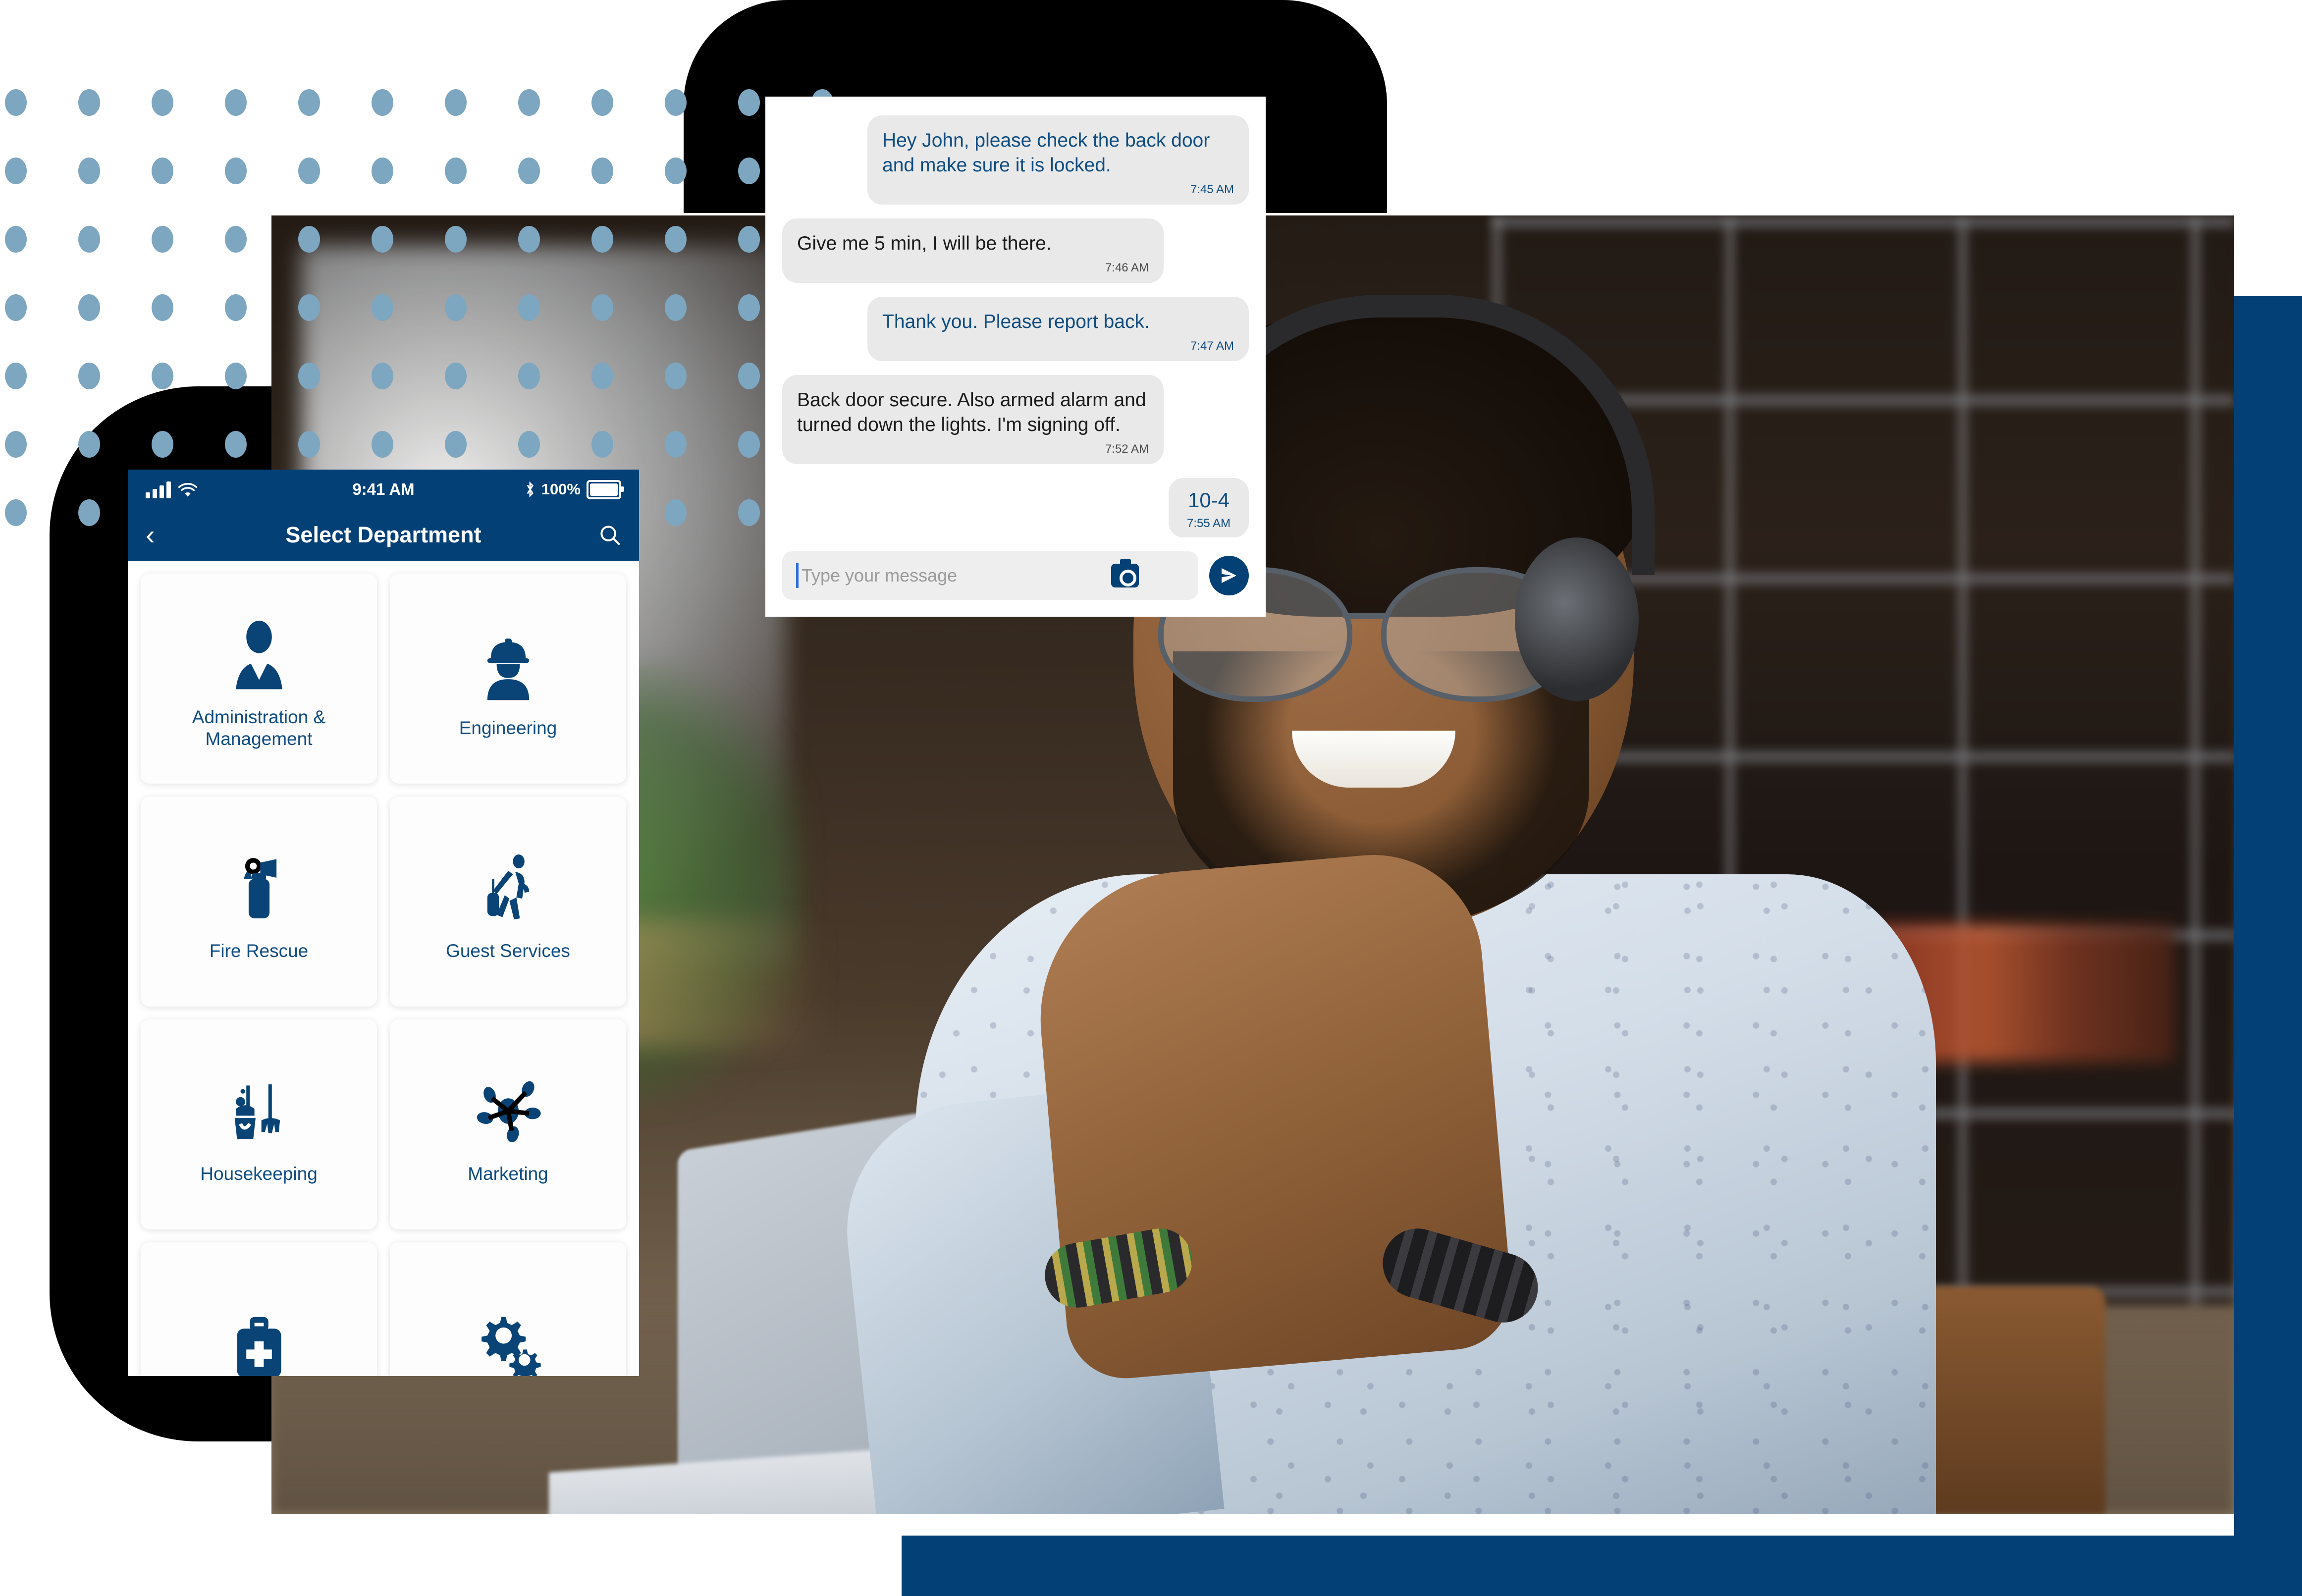  Describe the element at coordinates (259, 902) in the screenshot. I see `department-tile: Fire Rescue` at that location.